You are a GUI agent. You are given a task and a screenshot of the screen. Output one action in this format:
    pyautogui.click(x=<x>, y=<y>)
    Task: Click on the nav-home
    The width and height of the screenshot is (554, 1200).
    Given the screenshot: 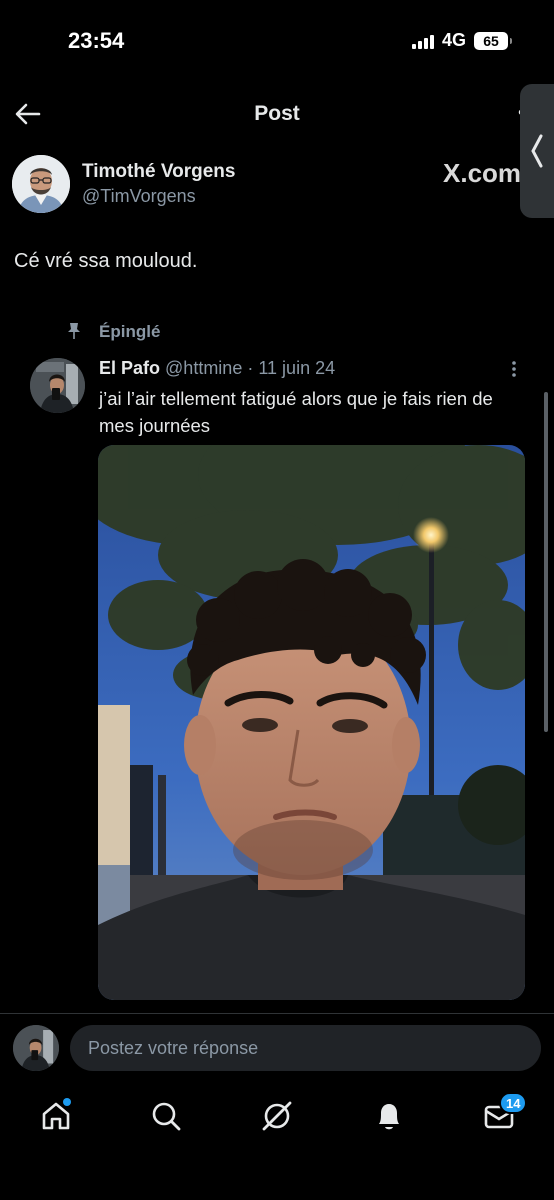 What is the action you would take?
    pyautogui.click(x=56, y=1116)
    